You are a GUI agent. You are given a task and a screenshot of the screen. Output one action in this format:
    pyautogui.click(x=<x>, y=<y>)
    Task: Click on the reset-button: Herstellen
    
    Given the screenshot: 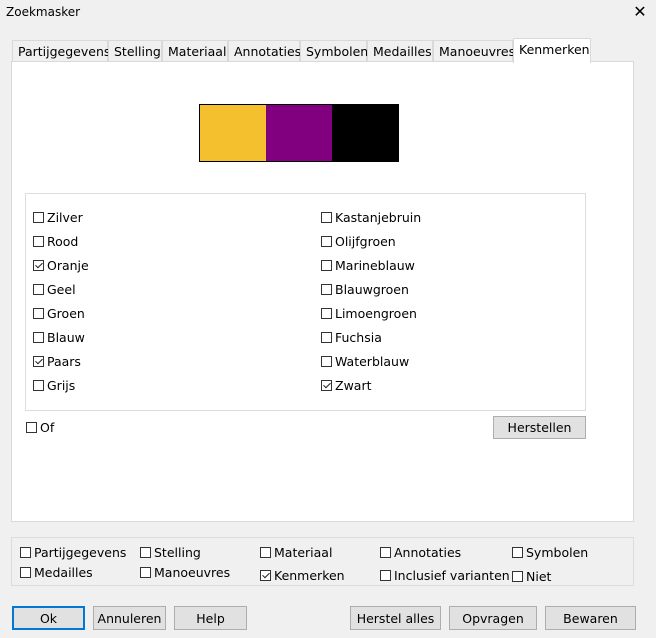 What is the action you would take?
    pyautogui.click(x=539, y=427)
    